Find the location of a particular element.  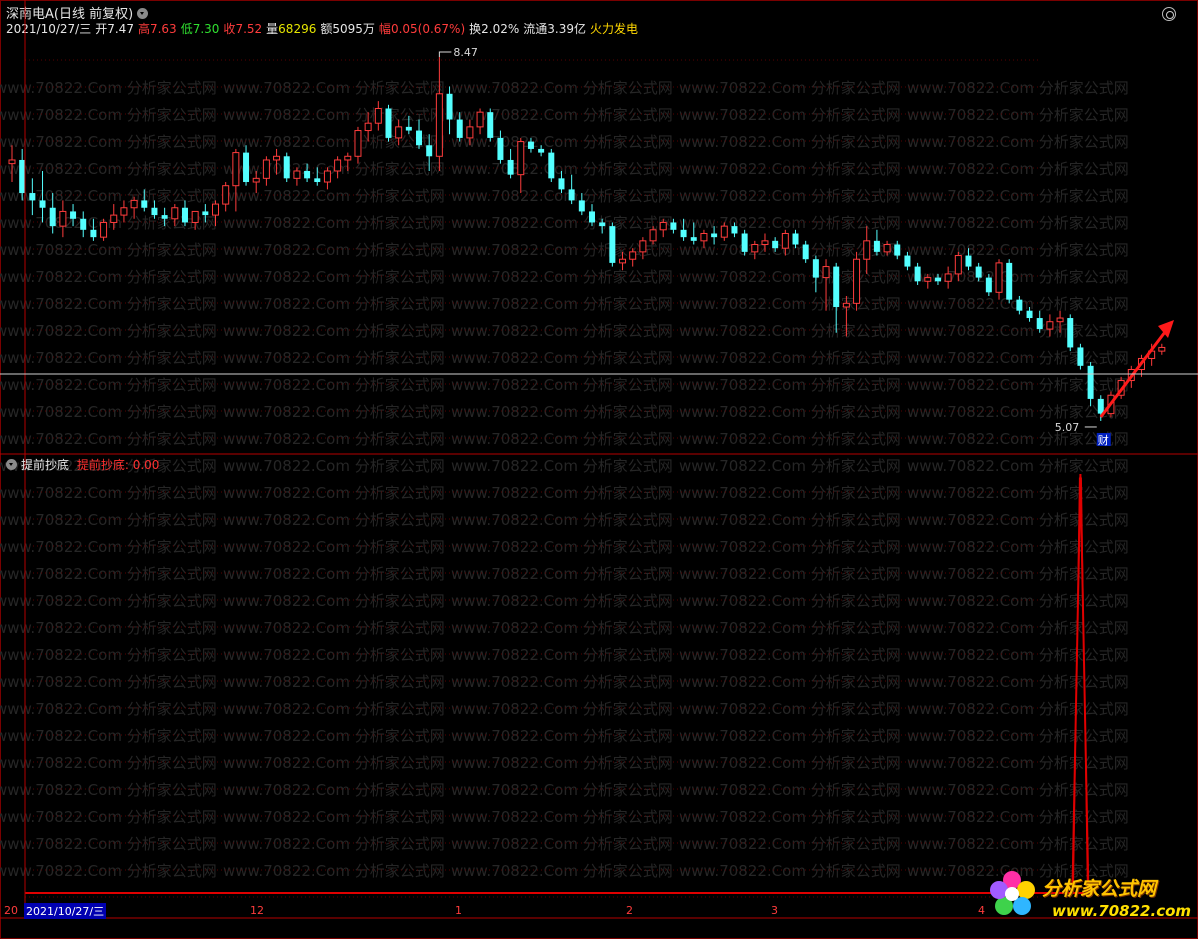

sector-tag: 火力发电 is located at coordinates (614, 29).